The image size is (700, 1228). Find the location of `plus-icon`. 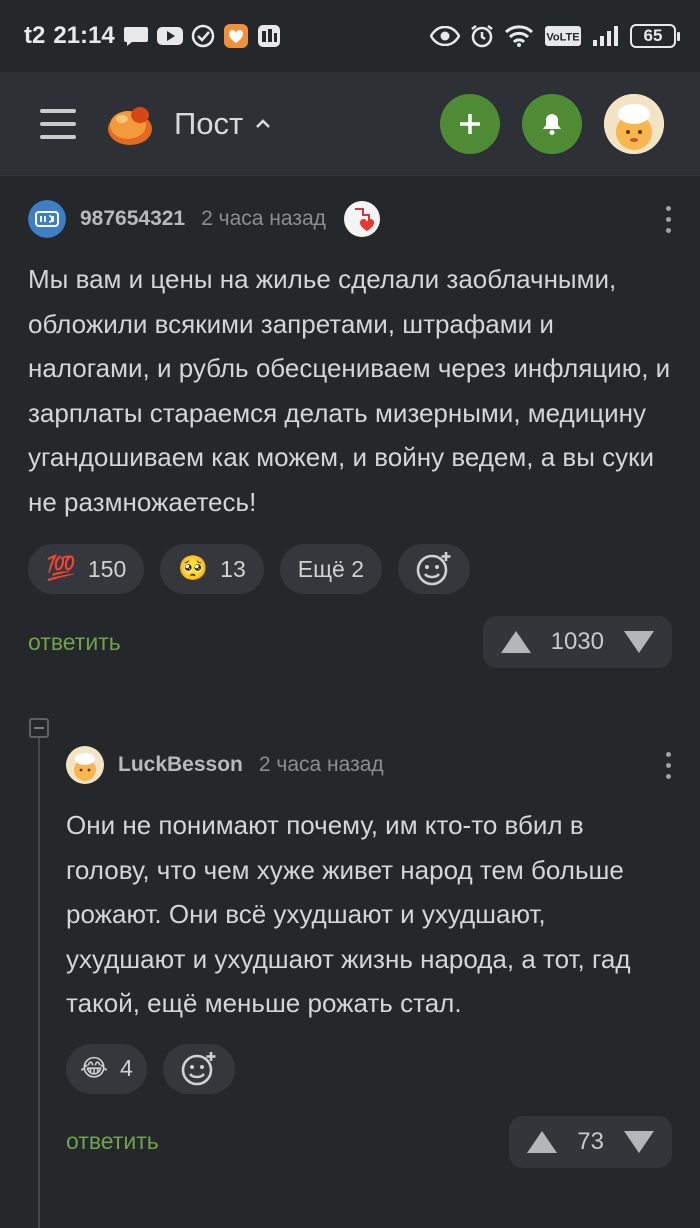

plus-icon is located at coordinates (470, 123).